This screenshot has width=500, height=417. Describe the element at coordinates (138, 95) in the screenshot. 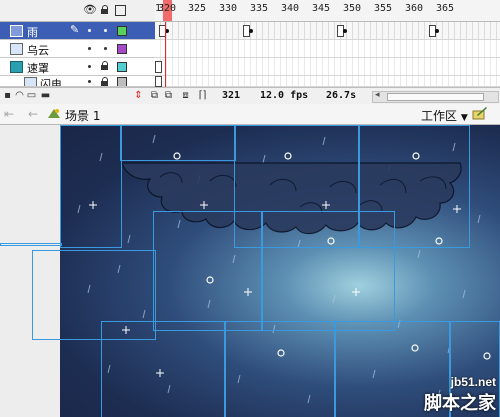

I see `center-frame-icon: ⇕` at that location.